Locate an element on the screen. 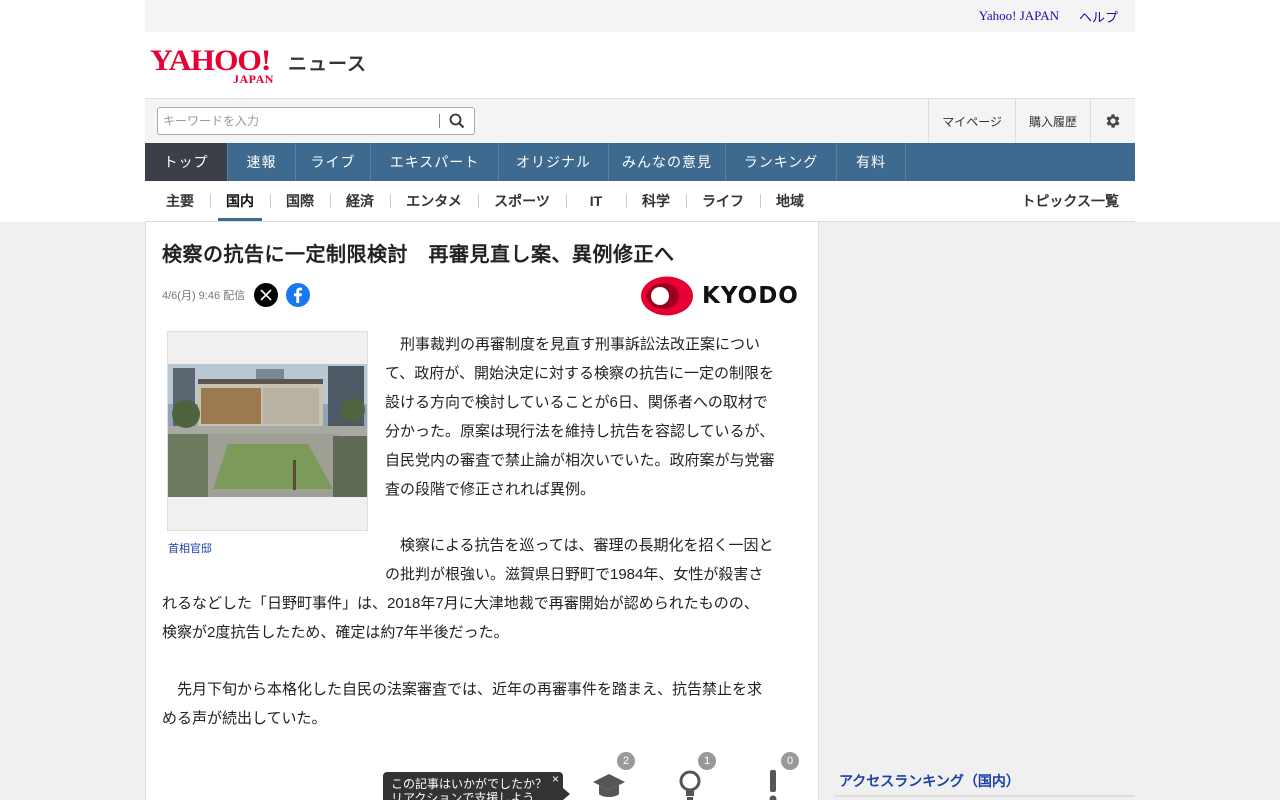 The width and height of the screenshot is (1280, 800). paragraph-line: 先月下旬から本格化した自民の法案審査では、近年の再審事件を踏まえ、抗告禁止を求 is located at coordinates (462, 689).